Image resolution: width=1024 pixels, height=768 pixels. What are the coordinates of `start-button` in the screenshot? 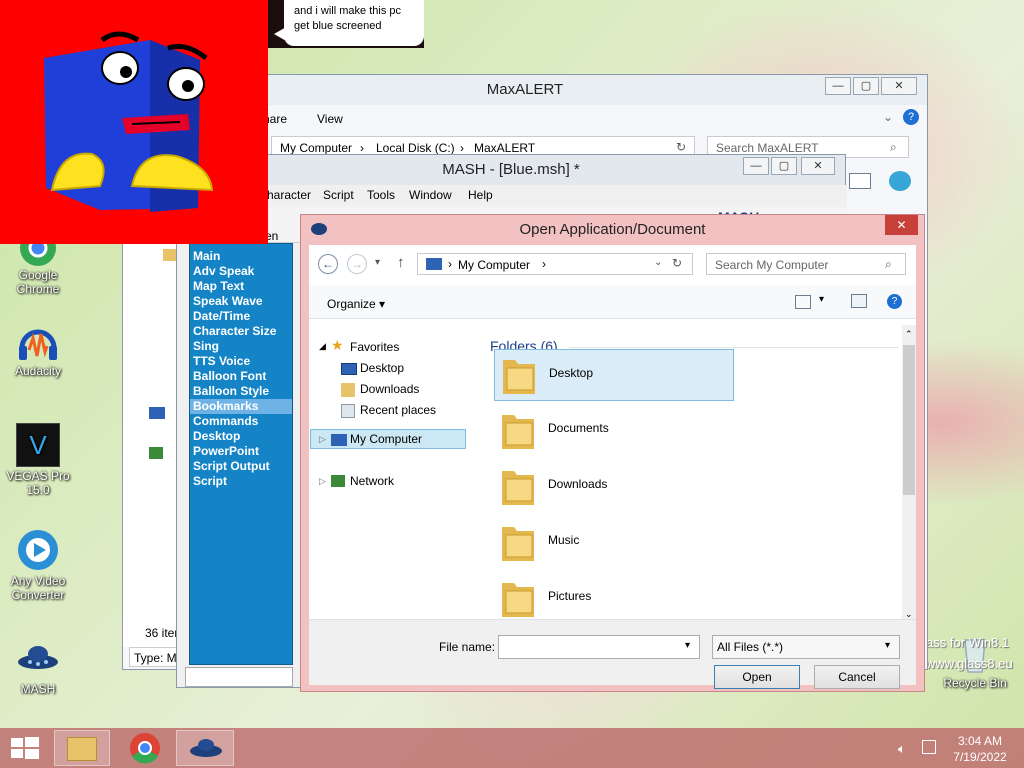 It's located at (29, 748).